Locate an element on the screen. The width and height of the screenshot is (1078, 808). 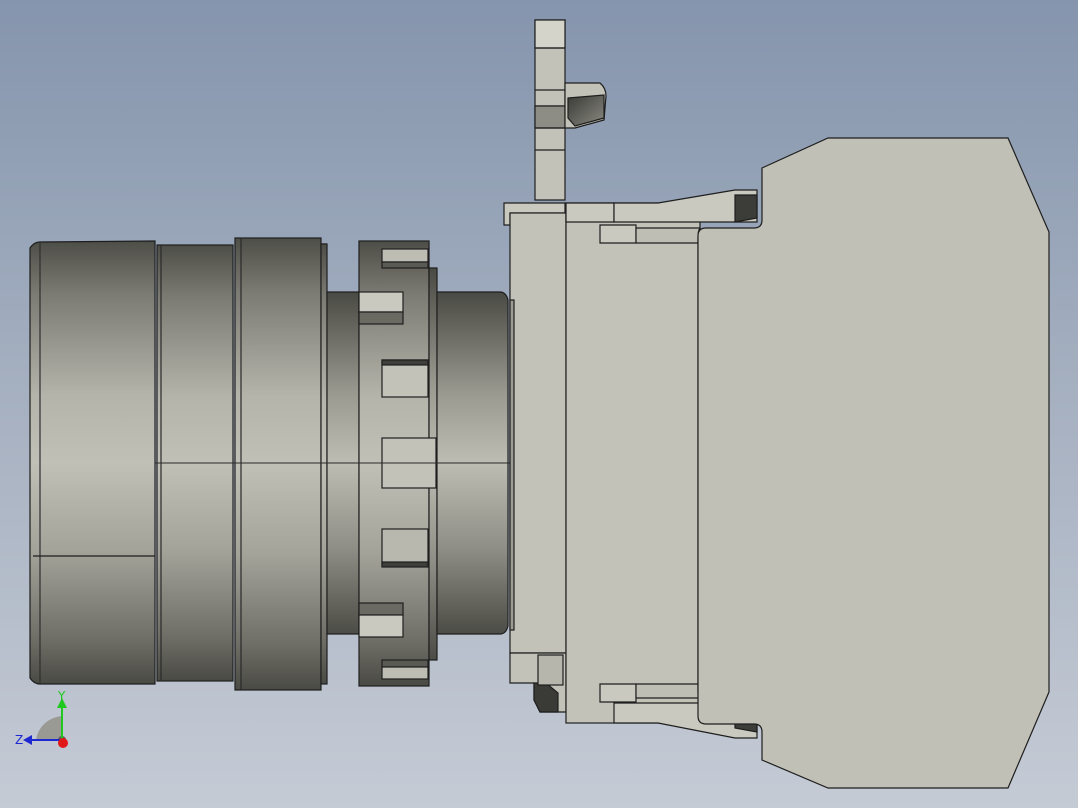
x-axis-dot is located at coordinates (63, 743).